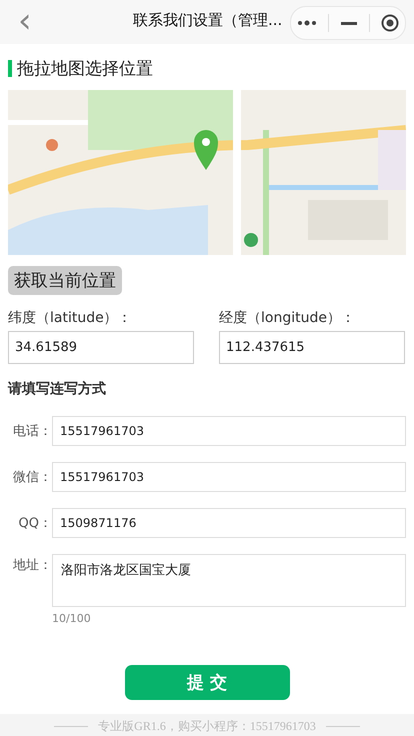 The image size is (414, 736). What do you see at coordinates (35, 523) in the screenshot?
I see `field-label: QQ：` at bounding box center [35, 523].